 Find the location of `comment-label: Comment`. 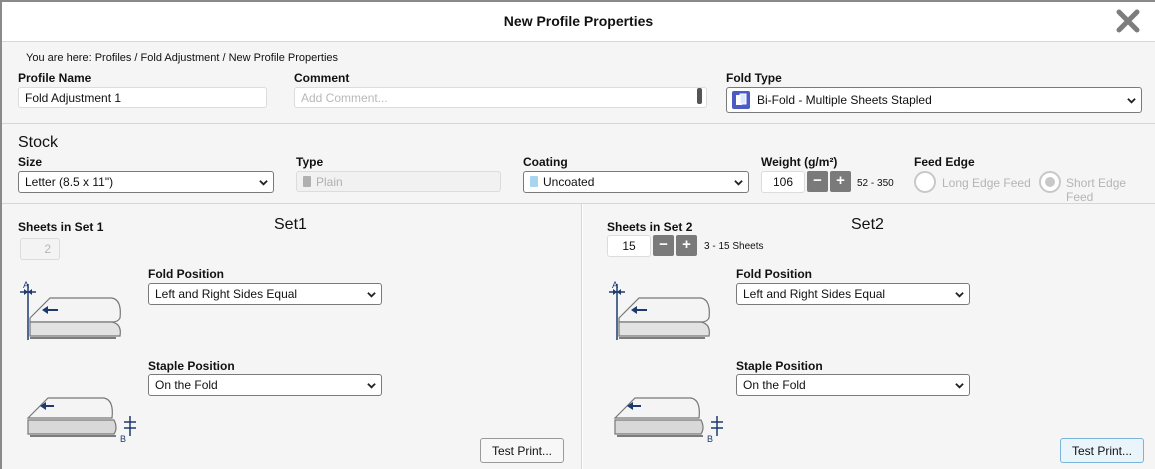

comment-label: Comment is located at coordinates (322, 78).